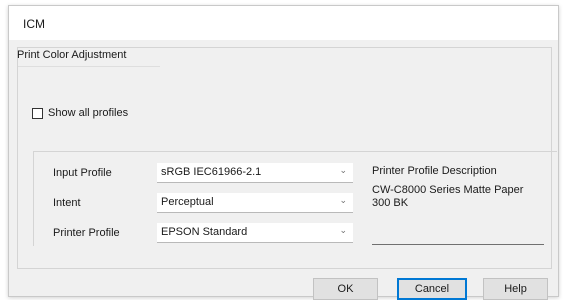 This screenshot has width=565, height=300. I want to click on show-all-profiles-checkbox, so click(37, 113).